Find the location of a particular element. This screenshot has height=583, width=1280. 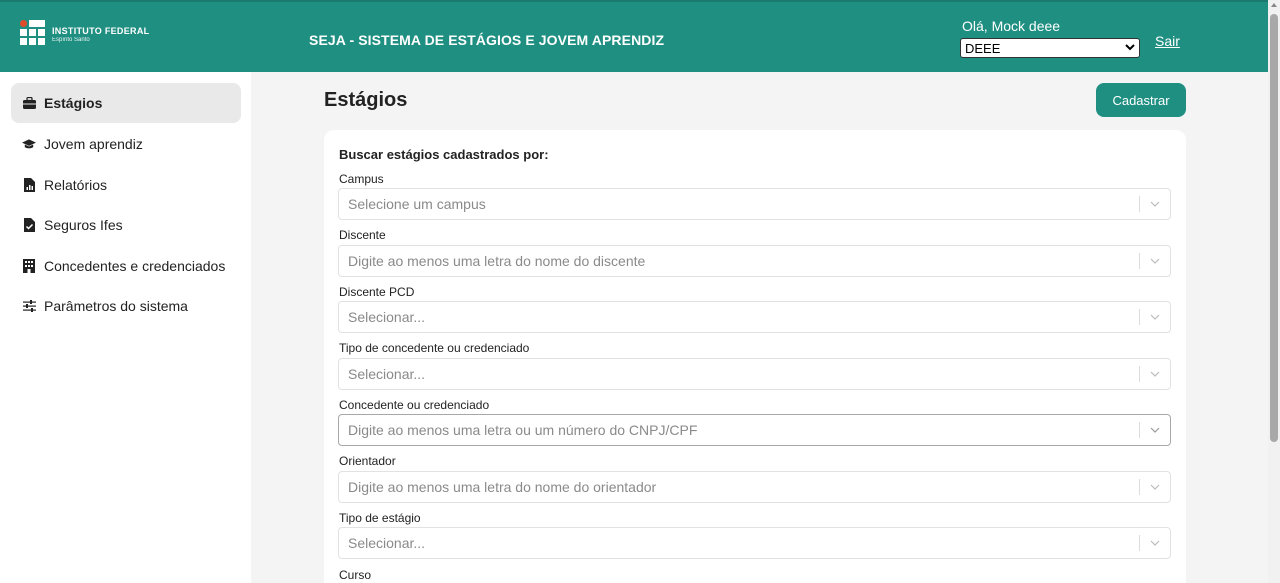

sidebar-item-label: Seguros Ifes is located at coordinates (83, 225).